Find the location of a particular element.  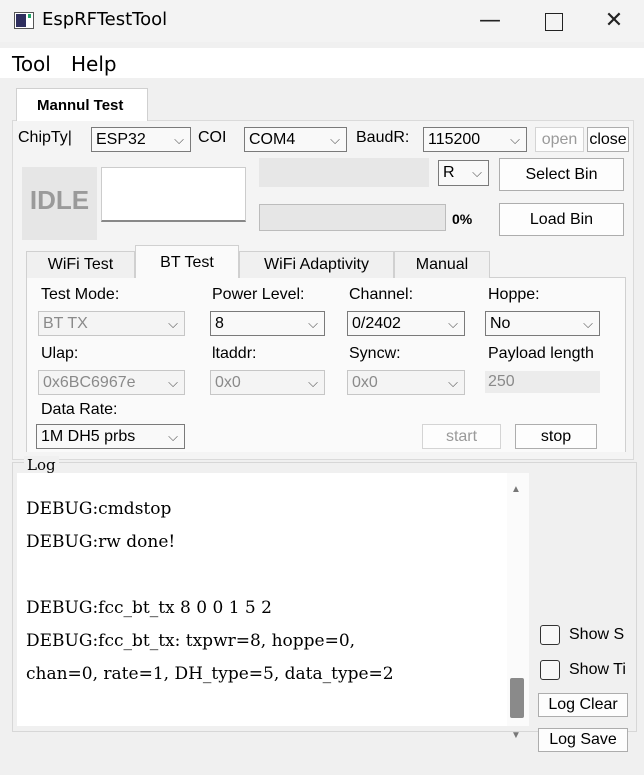

tab-wifi-adaptivity: WiFi Adaptivity is located at coordinates (316, 264).